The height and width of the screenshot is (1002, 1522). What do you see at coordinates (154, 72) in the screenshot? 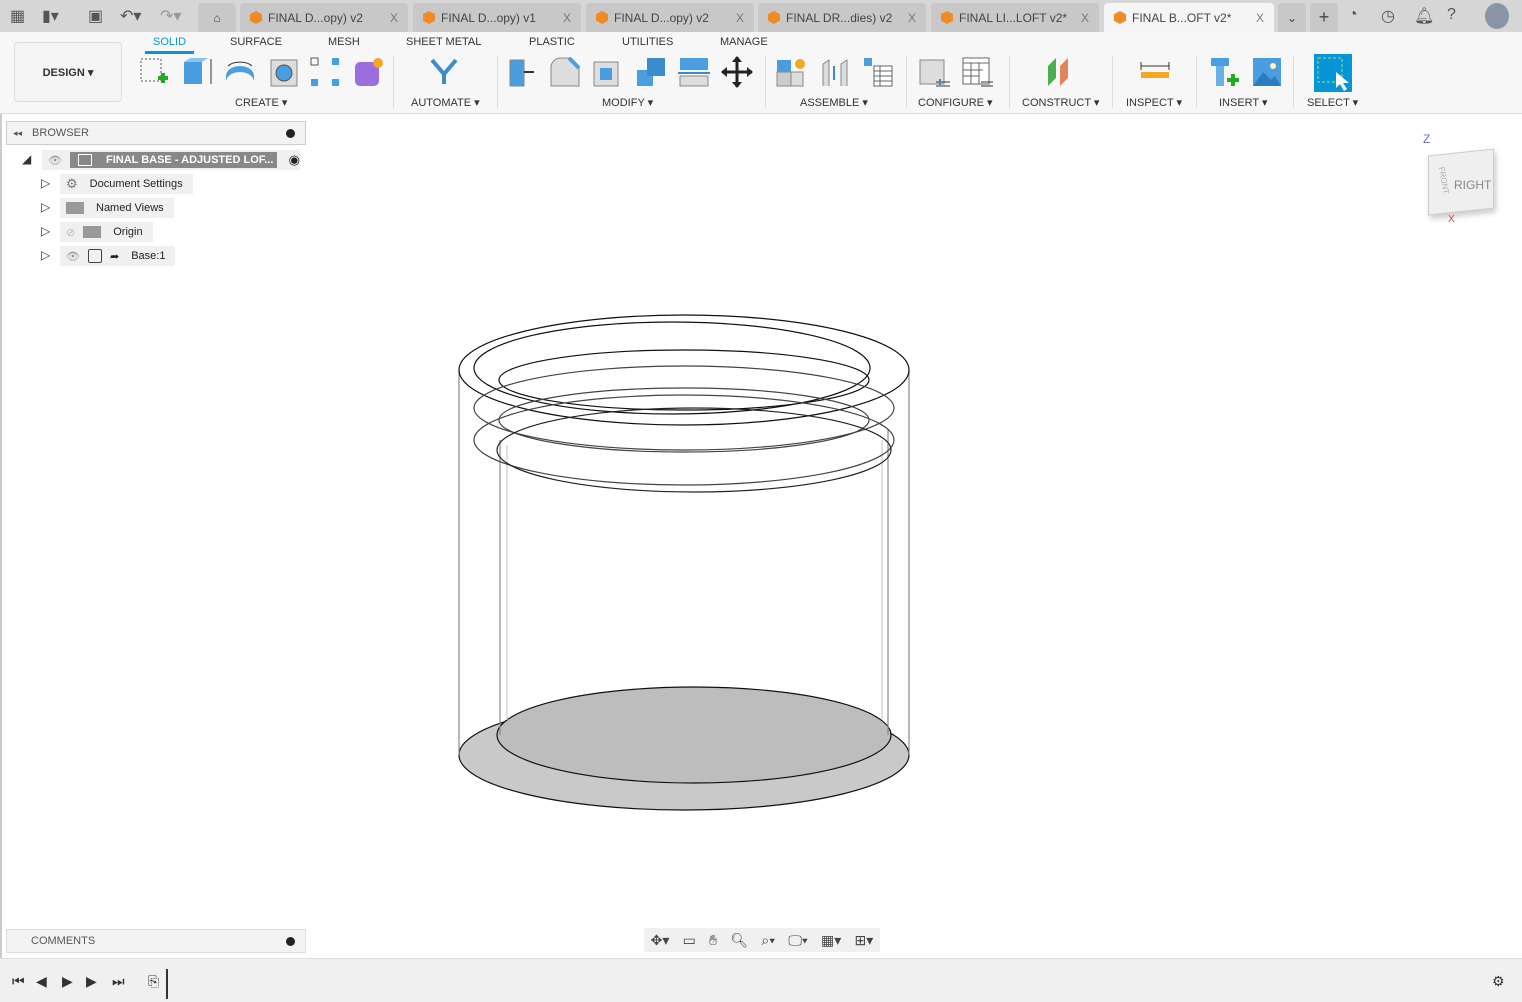
I see `create-sketch-icon` at bounding box center [154, 72].